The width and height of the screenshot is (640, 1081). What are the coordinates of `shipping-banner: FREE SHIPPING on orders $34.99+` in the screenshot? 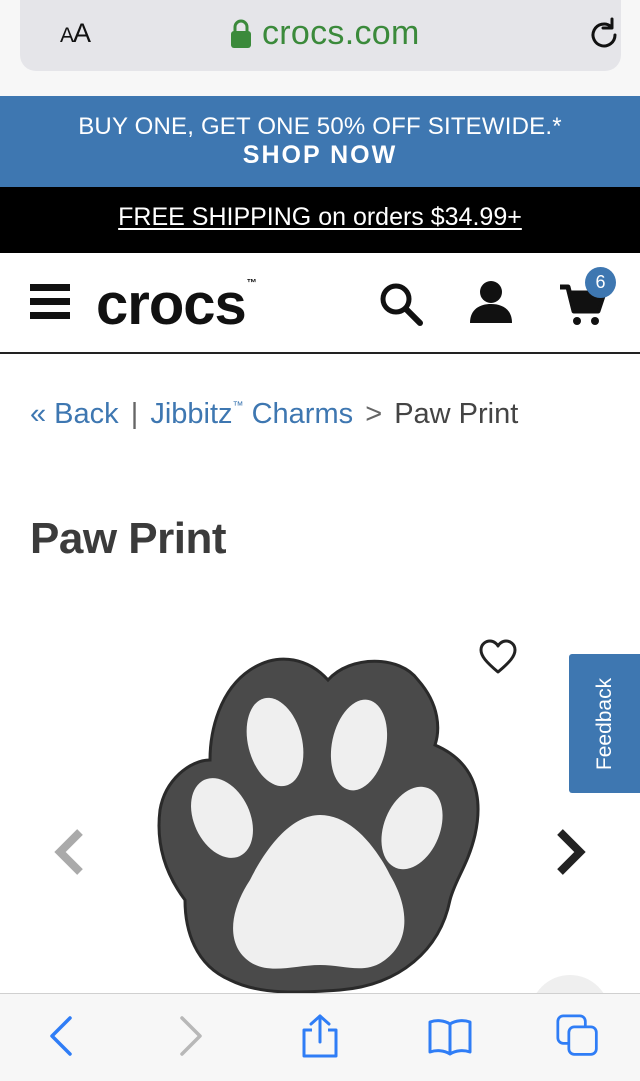 It's located at (320, 220).